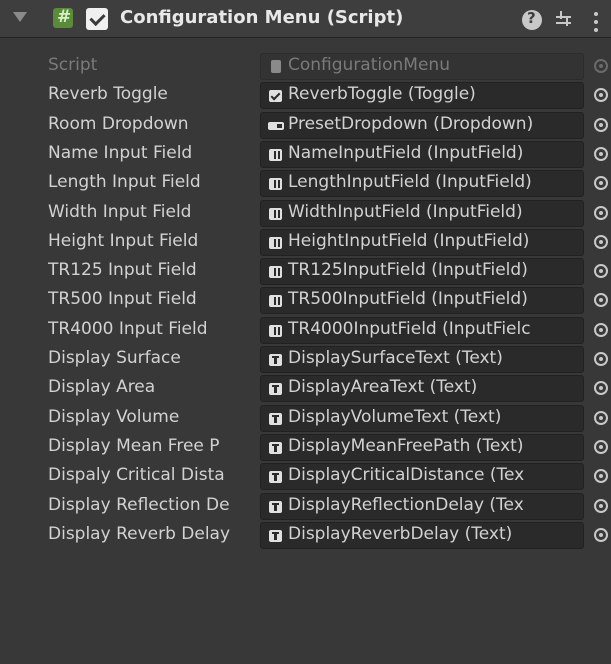  I want to click on field-label: Room Dropdown, so click(118, 124).